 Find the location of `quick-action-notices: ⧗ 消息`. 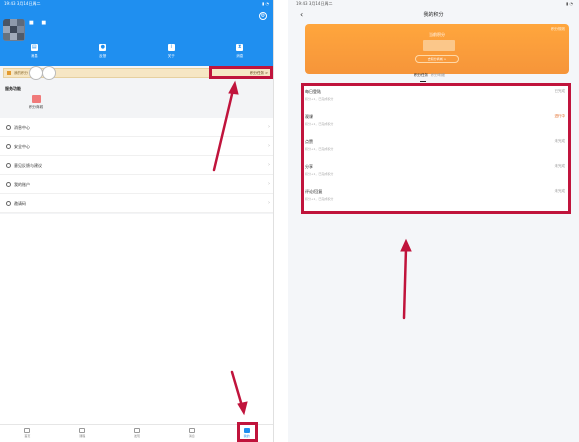

quick-action-notices: ⧗ 消息 is located at coordinates (240, 54).